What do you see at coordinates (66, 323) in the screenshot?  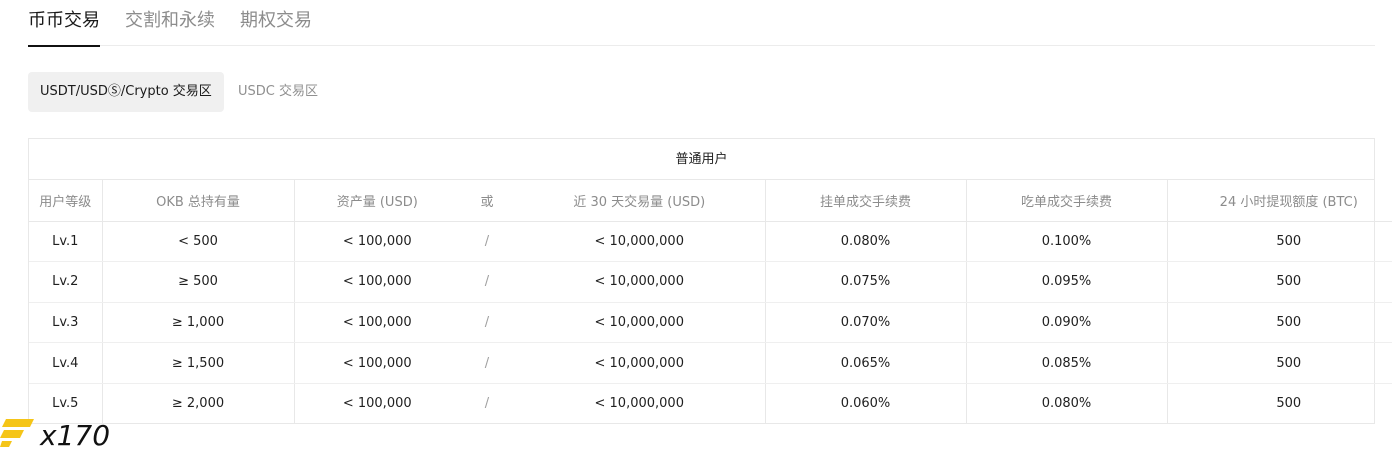 I see `cell-level: Lv.3` at bounding box center [66, 323].